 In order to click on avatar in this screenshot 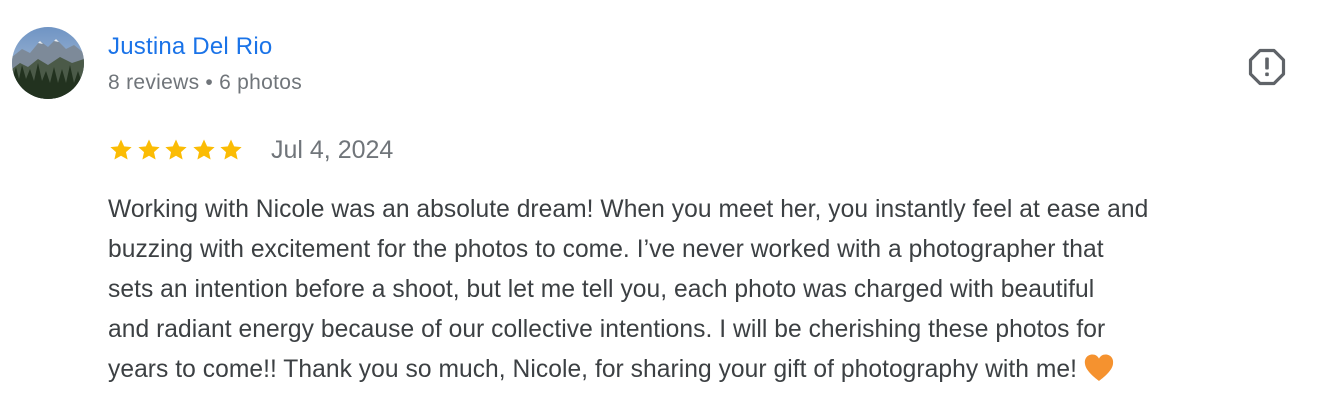, I will do `click(48, 63)`.